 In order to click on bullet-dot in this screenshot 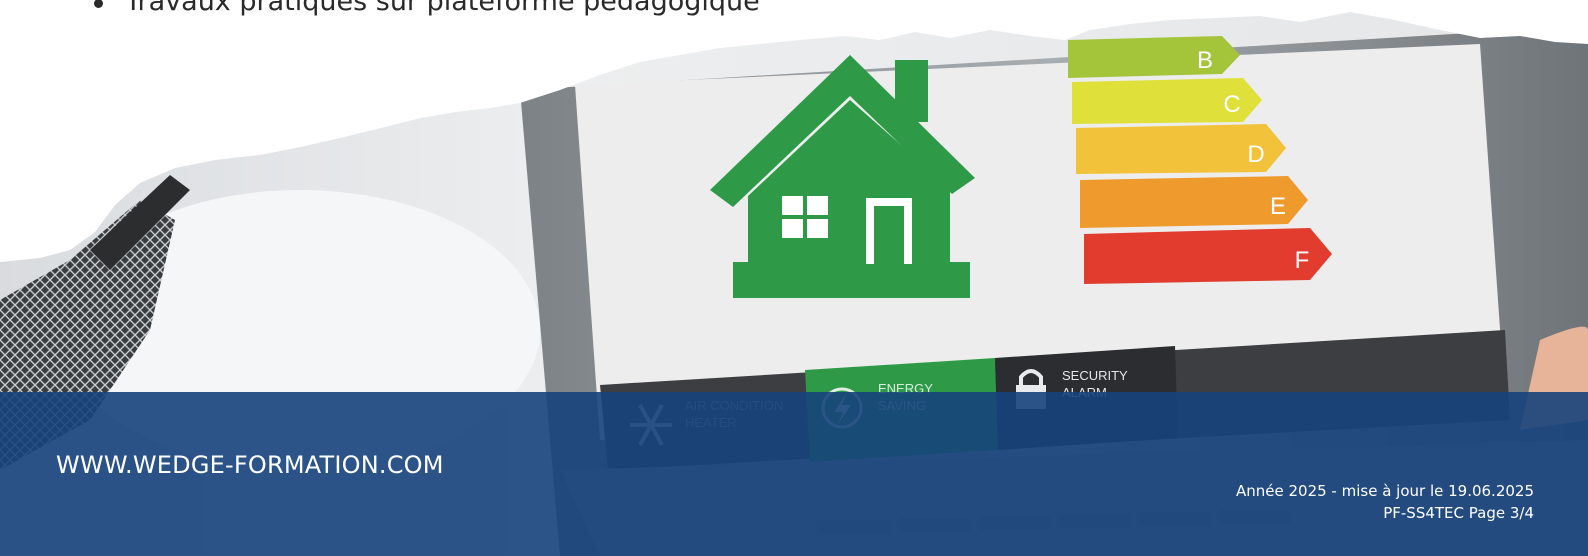, I will do `click(98, 4)`.